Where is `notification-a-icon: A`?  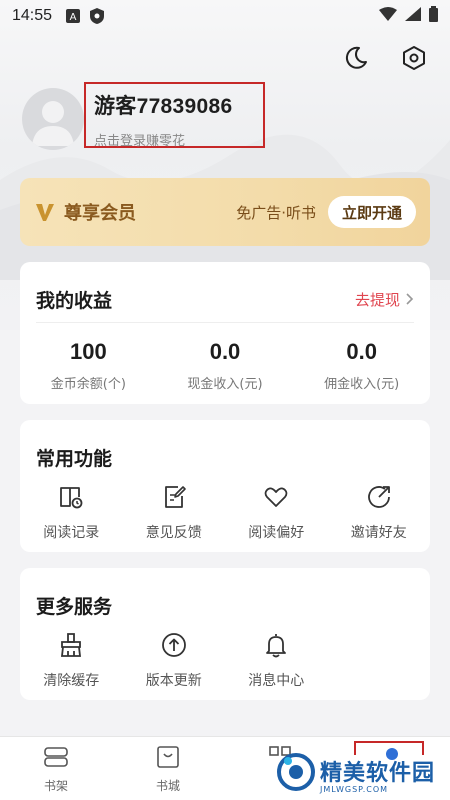 notification-a-icon: A is located at coordinates (73, 16).